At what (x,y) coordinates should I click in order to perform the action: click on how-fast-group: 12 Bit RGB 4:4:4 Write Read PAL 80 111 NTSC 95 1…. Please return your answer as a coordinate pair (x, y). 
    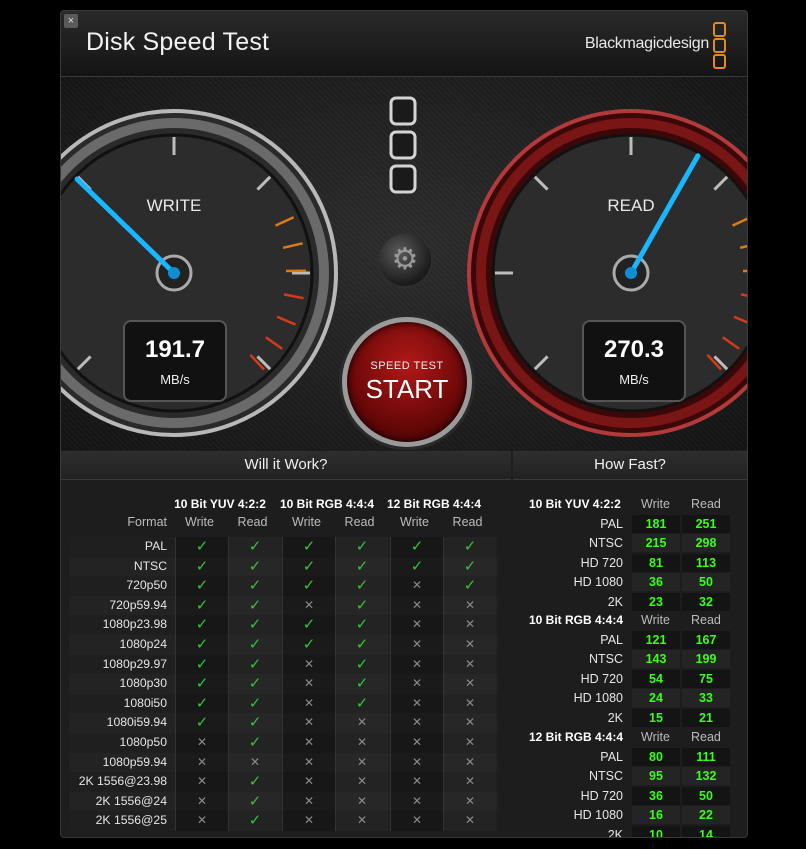
    Looking at the image, I should click on (630, 784).